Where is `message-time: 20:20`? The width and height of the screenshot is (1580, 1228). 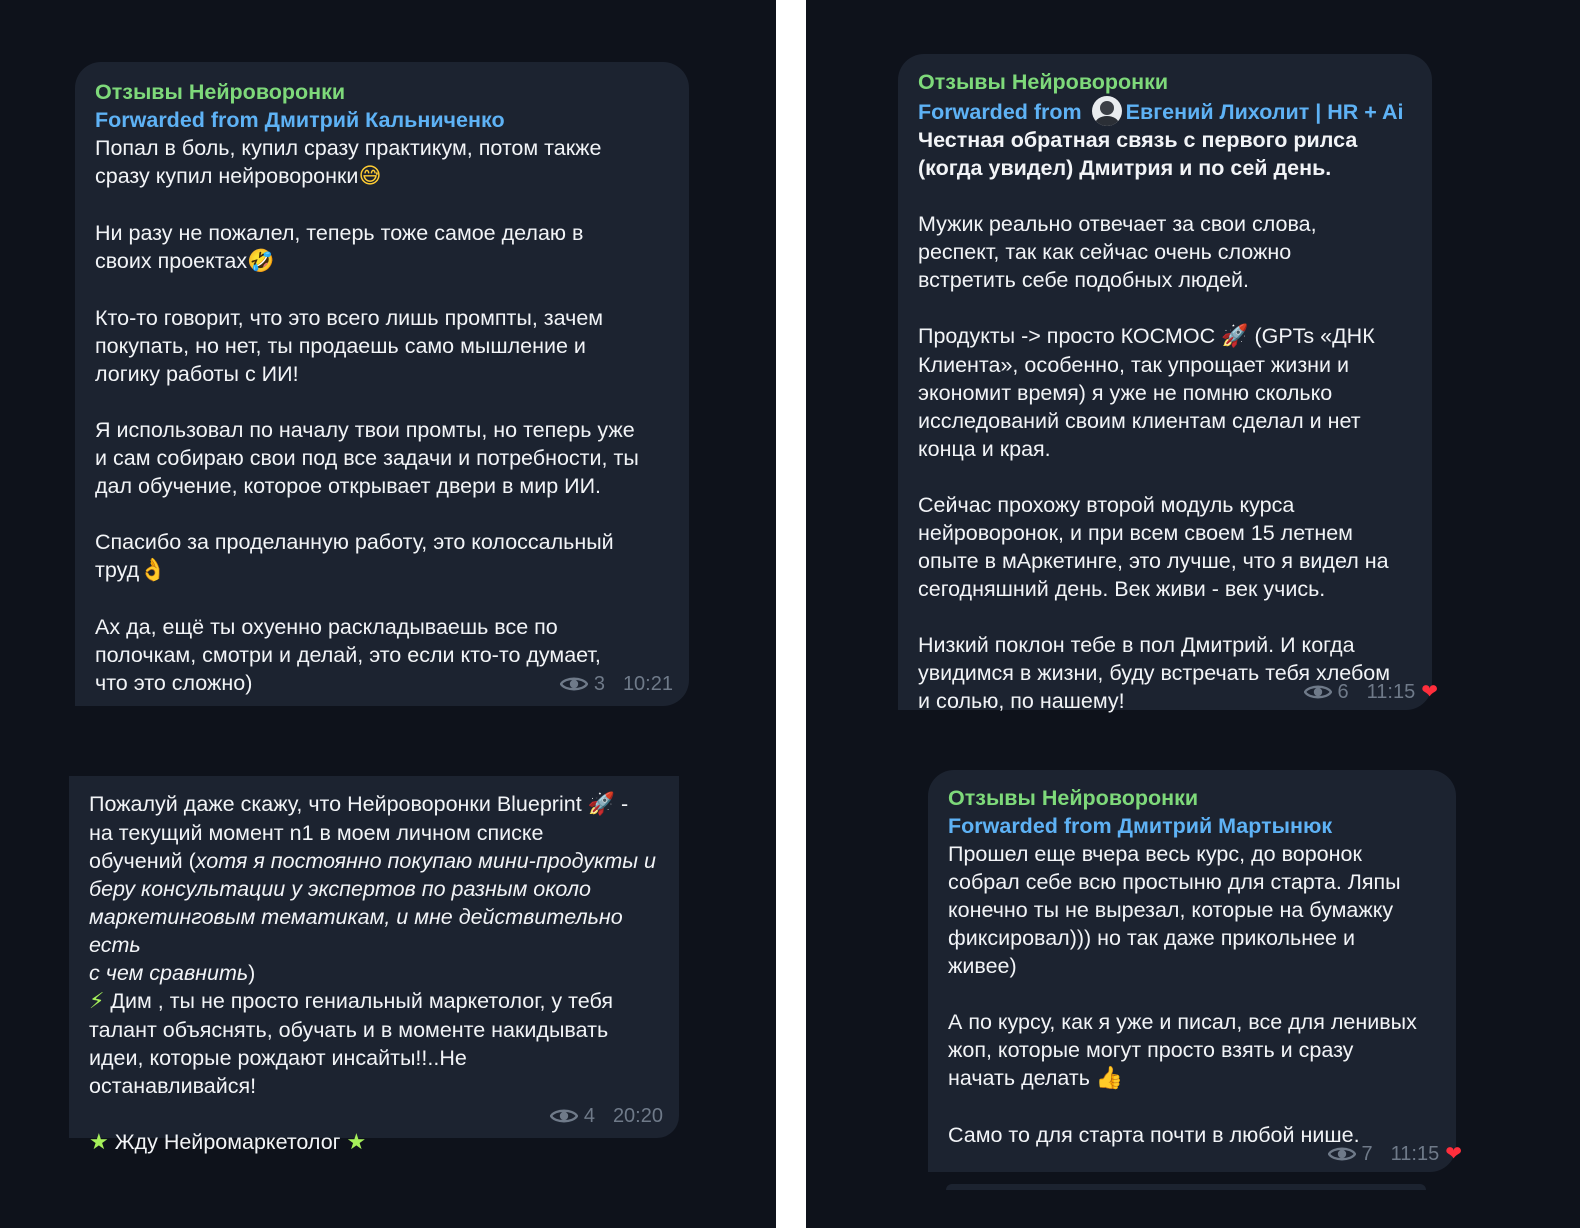 message-time: 20:20 is located at coordinates (637, 1116).